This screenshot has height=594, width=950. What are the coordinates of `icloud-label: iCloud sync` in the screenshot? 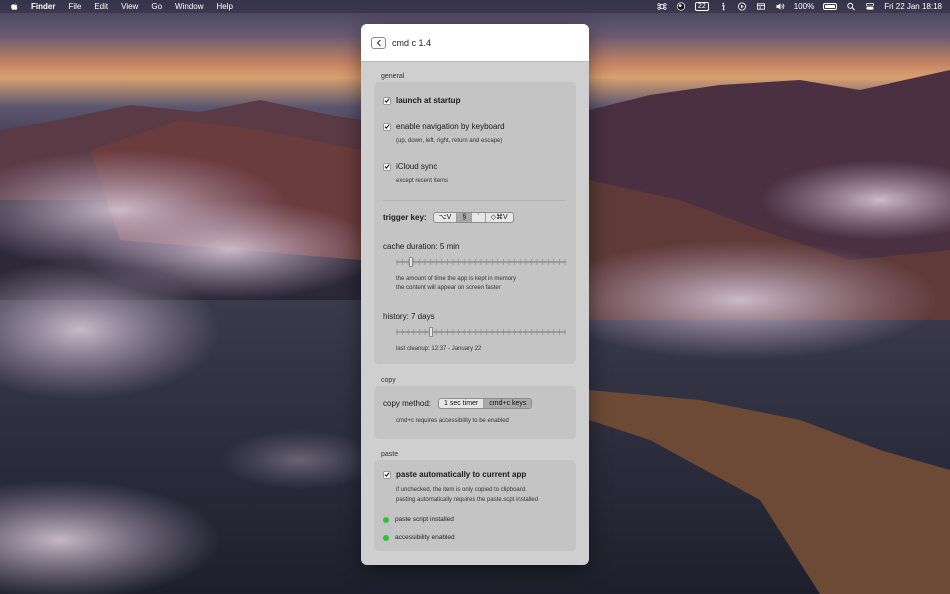 It's located at (417, 166).